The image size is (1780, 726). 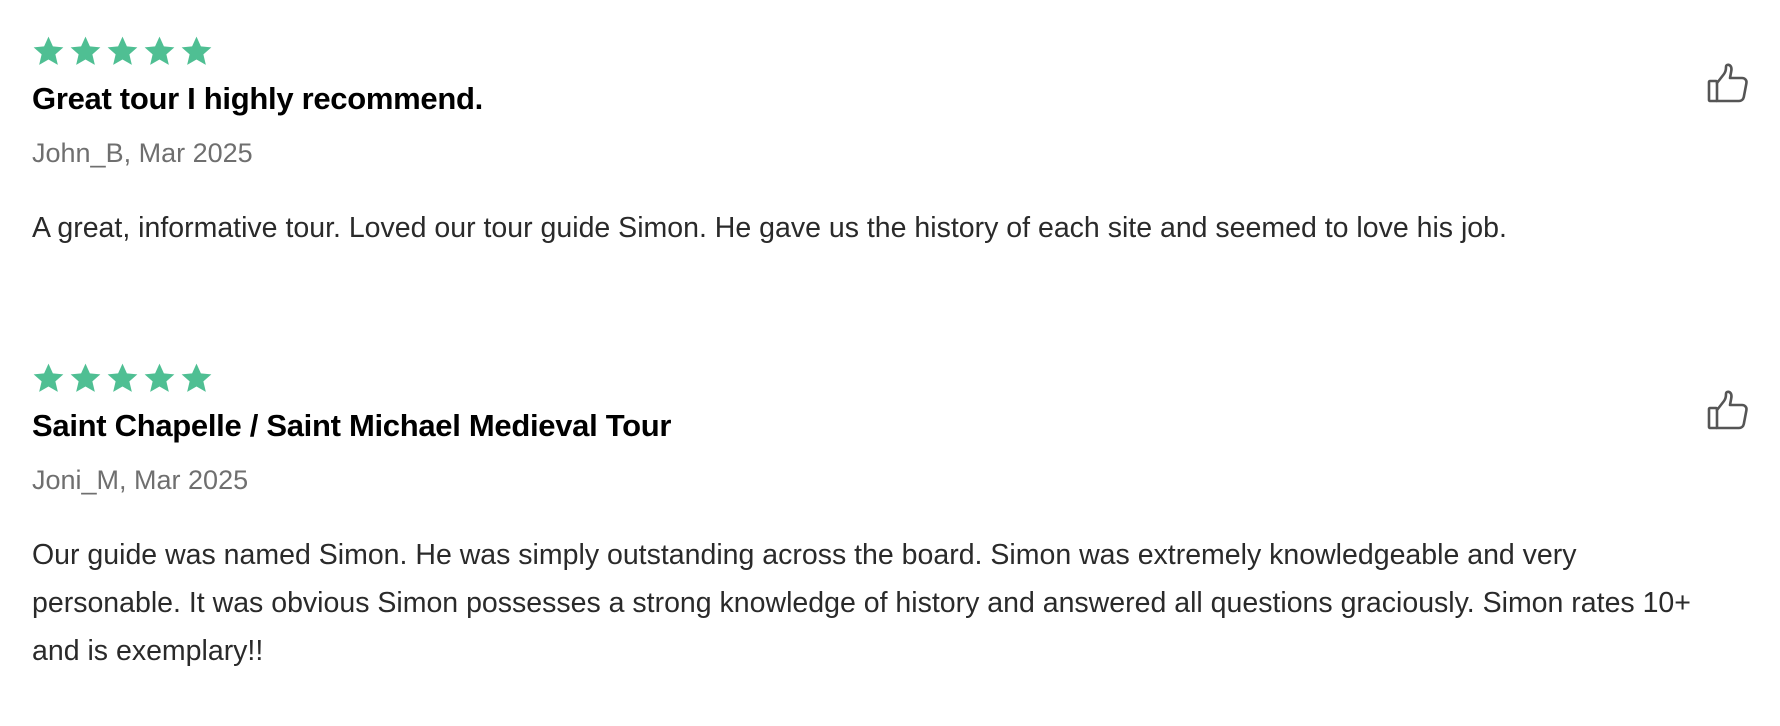 What do you see at coordinates (257, 98) in the screenshot?
I see `review-title: Great tour I highly recommend.` at bounding box center [257, 98].